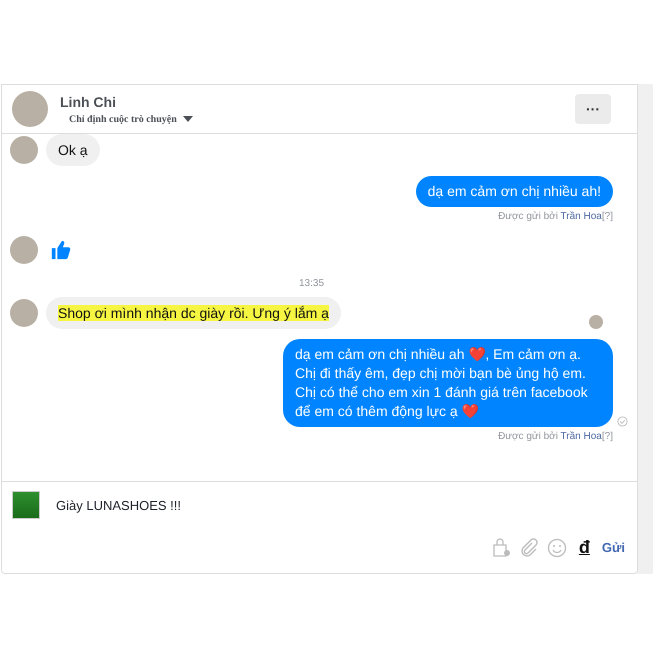  Describe the element at coordinates (73, 150) in the screenshot. I see `message-bubble: Ok ạ` at that location.